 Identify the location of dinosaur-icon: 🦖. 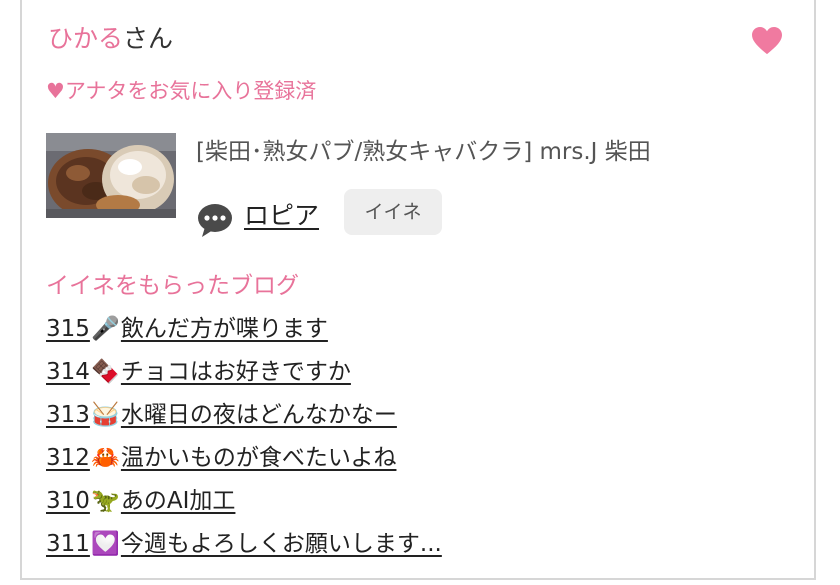
(105, 501).